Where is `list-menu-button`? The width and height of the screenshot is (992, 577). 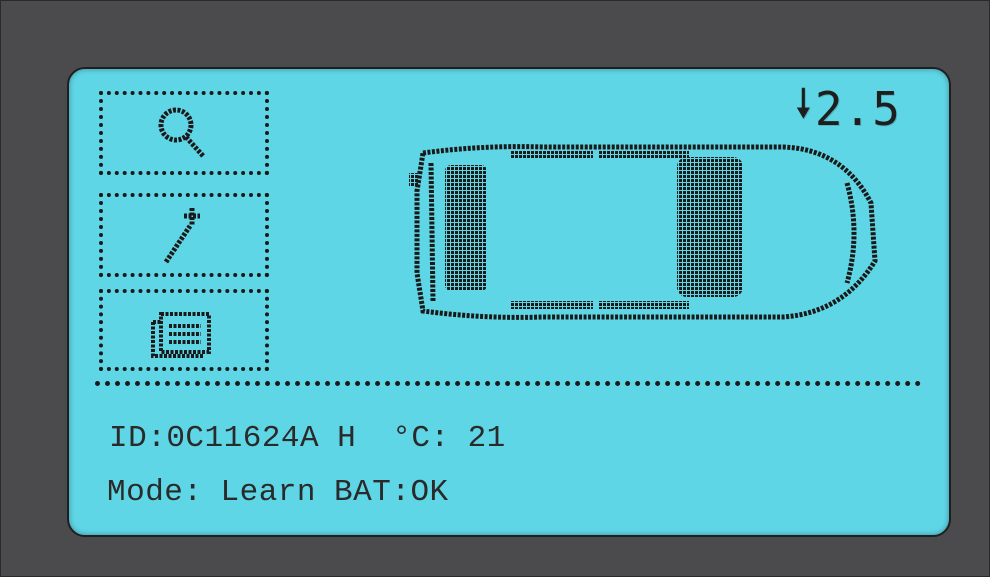 list-menu-button is located at coordinates (184, 330).